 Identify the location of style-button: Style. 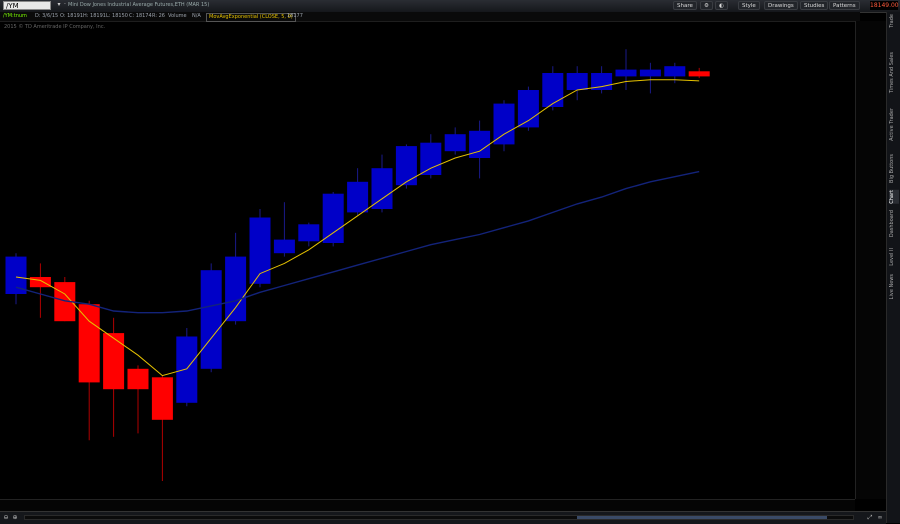
(749, 5).